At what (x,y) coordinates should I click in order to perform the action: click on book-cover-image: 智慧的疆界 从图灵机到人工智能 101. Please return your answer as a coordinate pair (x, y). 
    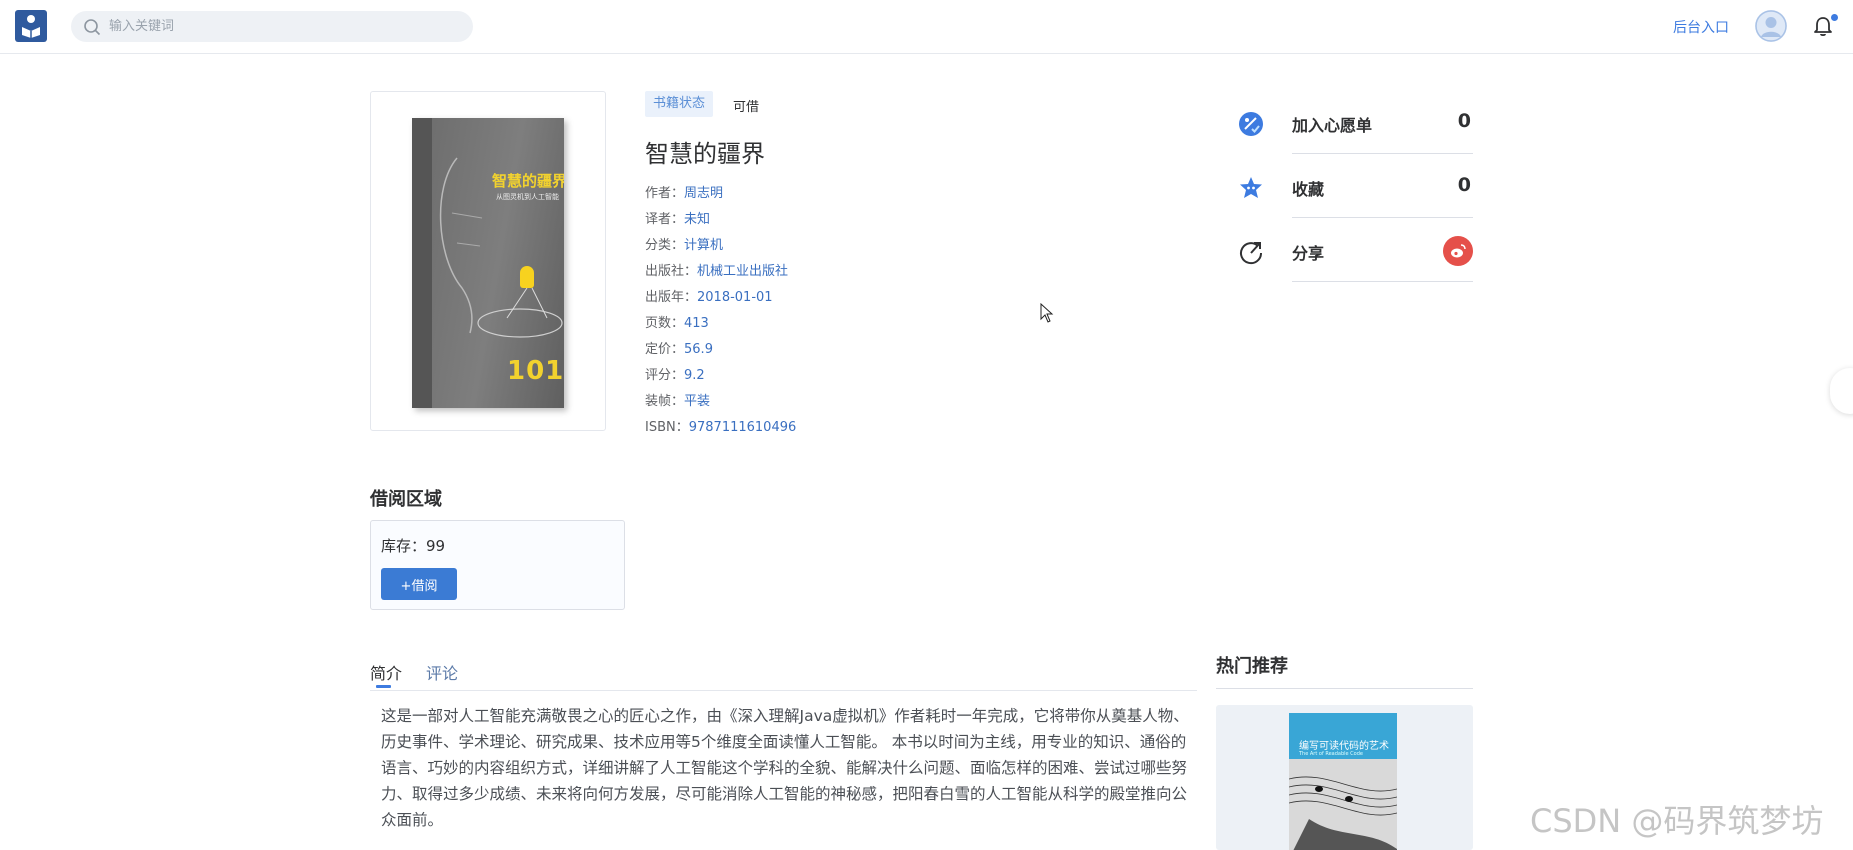
    Looking at the image, I should click on (488, 263).